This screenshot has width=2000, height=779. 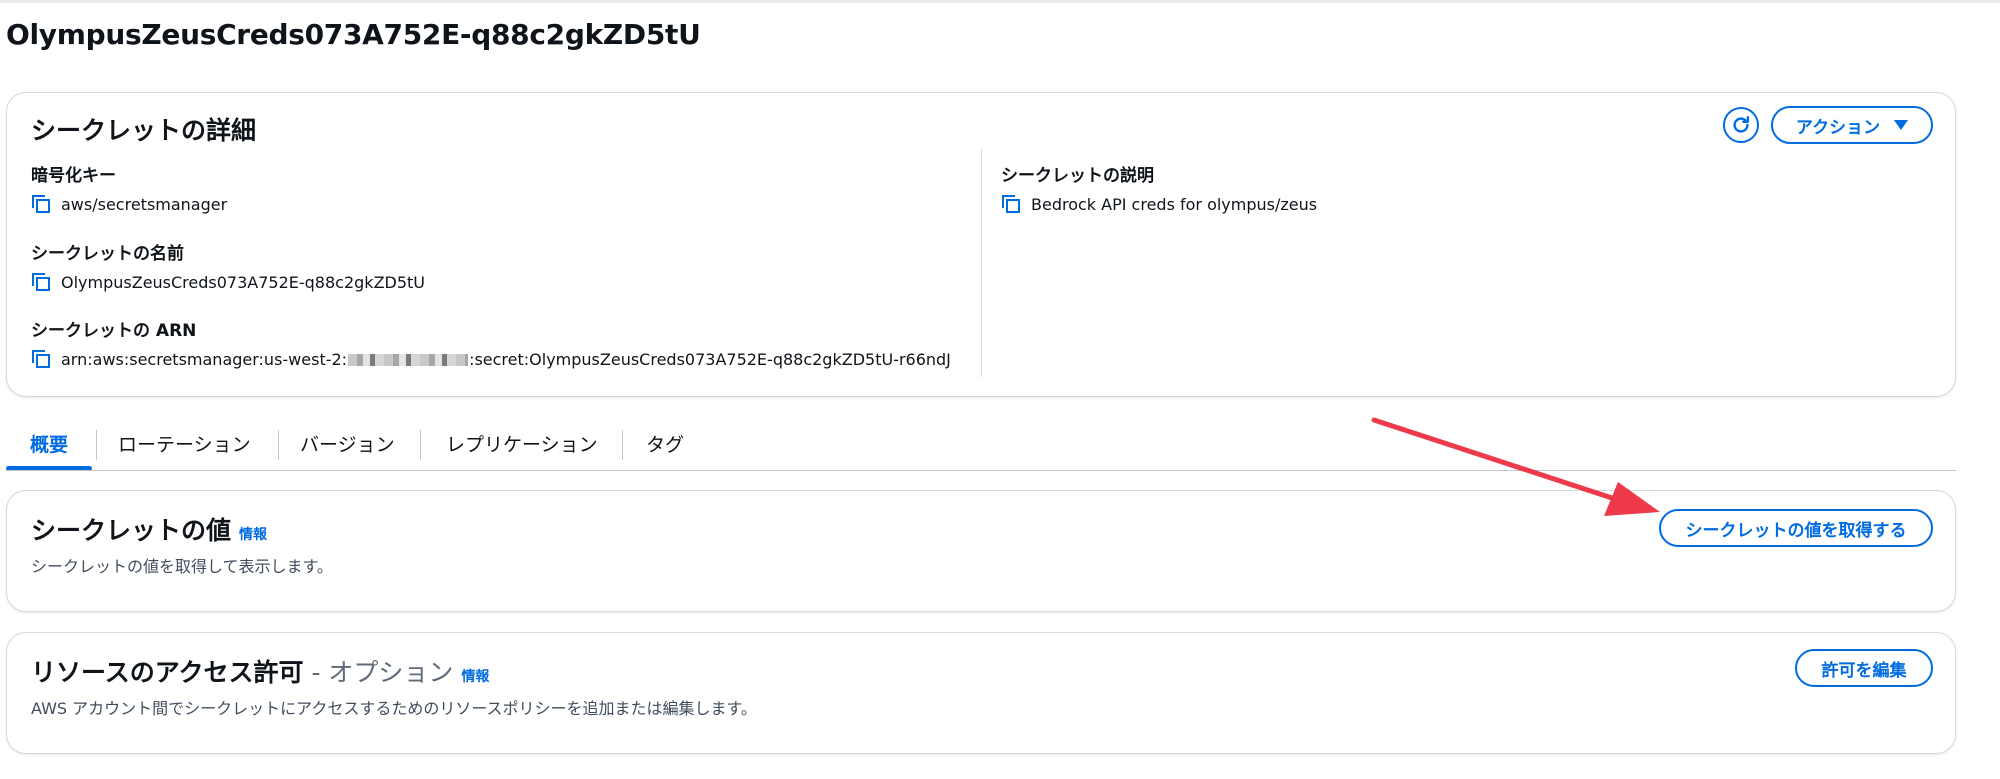 I want to click on tab-versions: バージョン, so click(x=347, y=443).